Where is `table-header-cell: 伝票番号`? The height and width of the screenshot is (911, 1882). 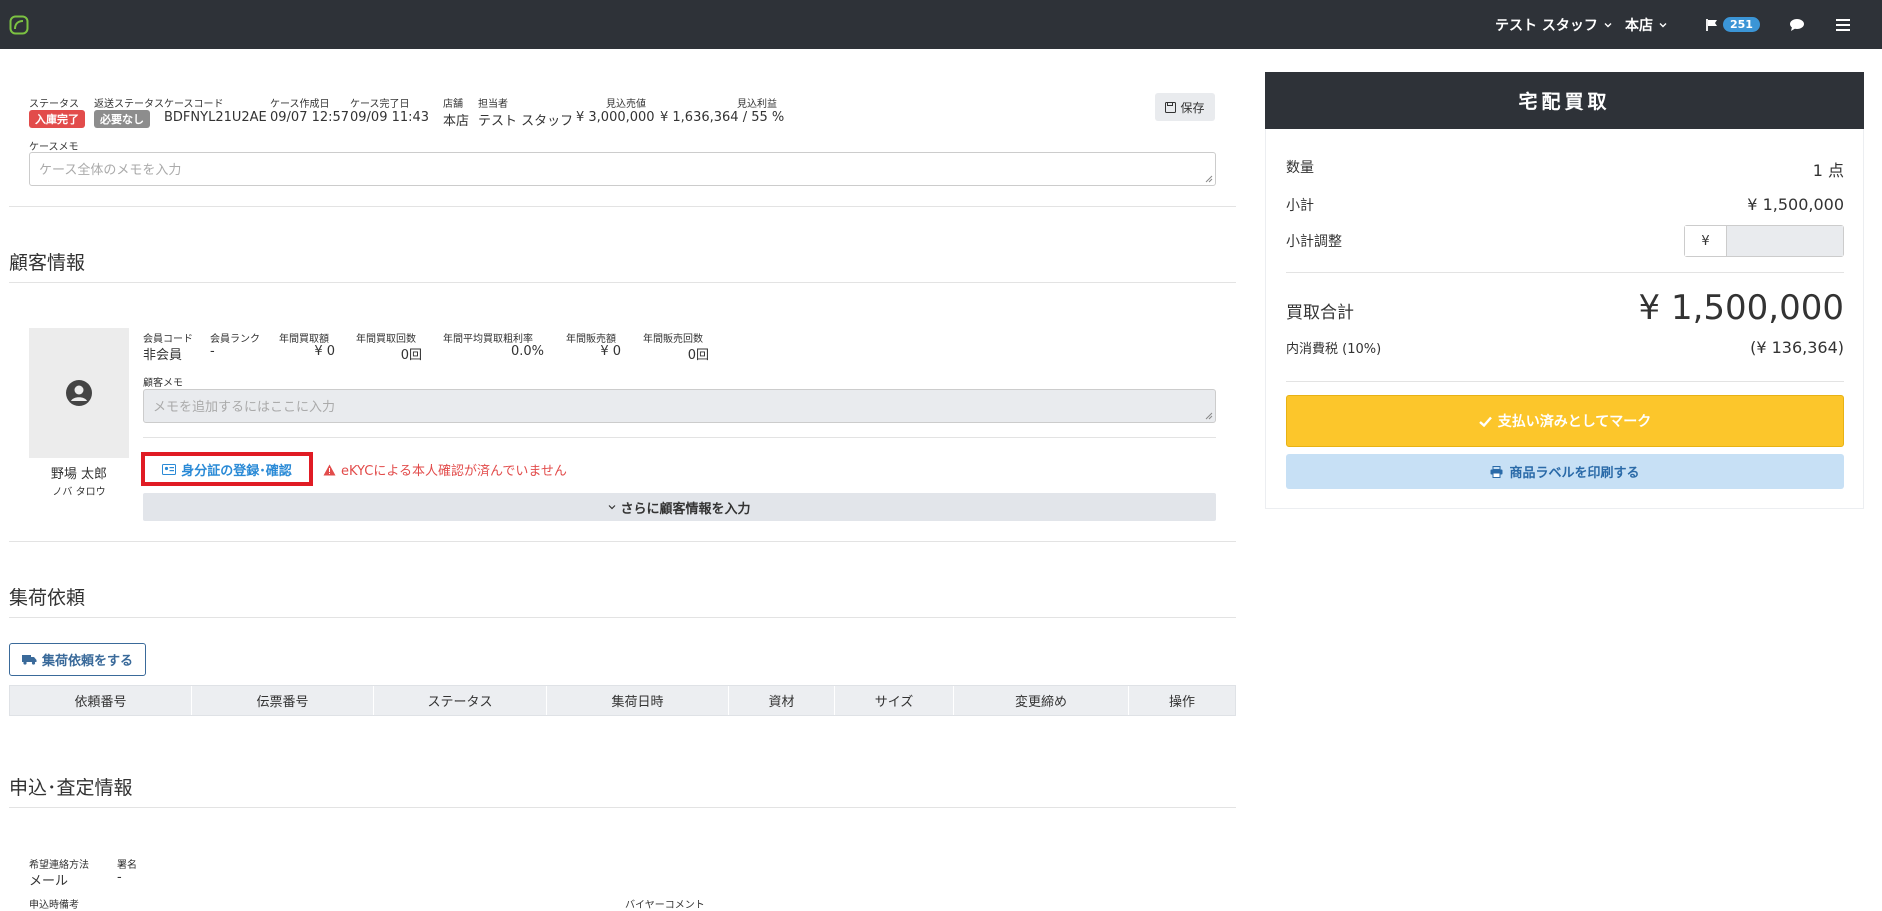
table-header-cell: 伝票番号 is located at coordinates (283, 700).